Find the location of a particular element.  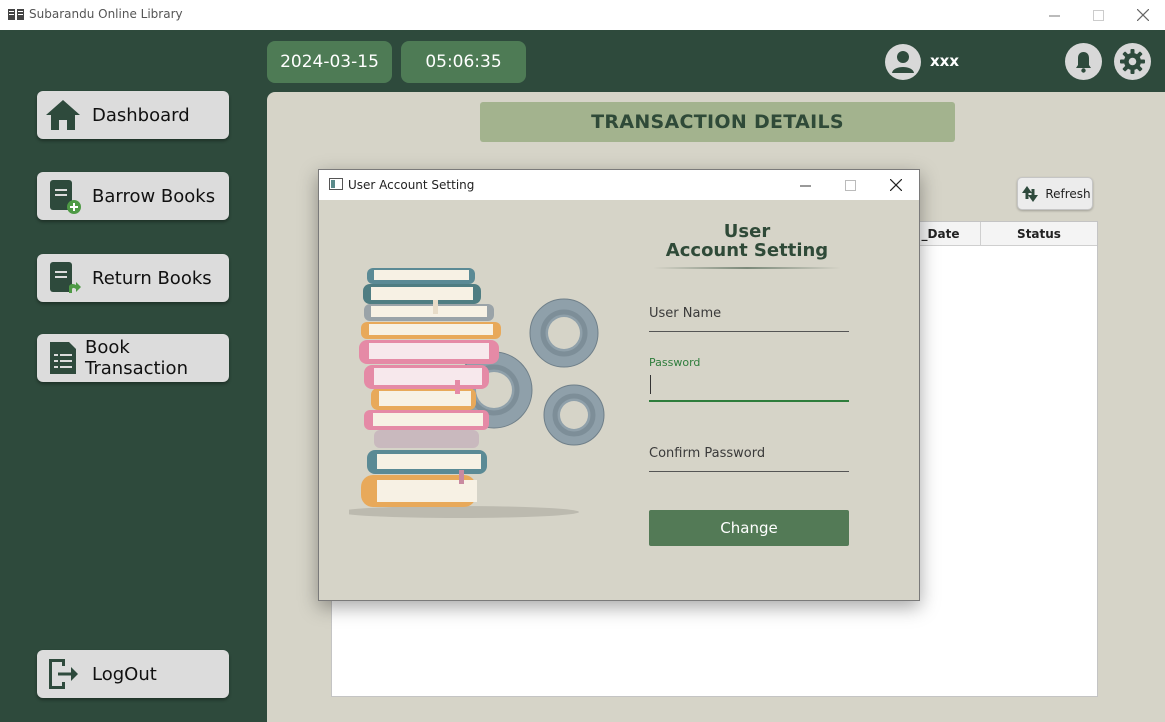

app-logo-icon is located at coordinates (16, 14).